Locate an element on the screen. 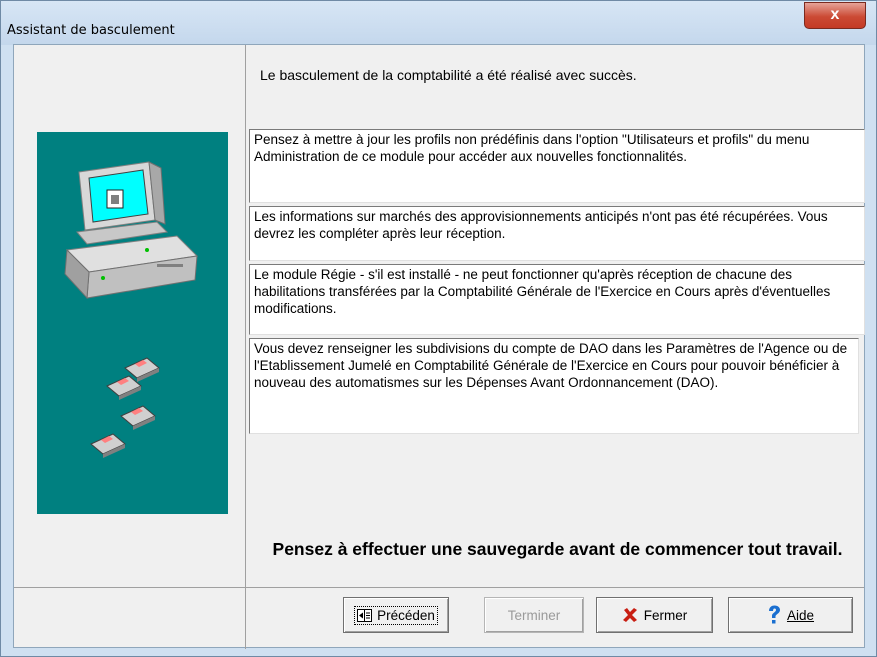  previous-button: Précéden is located at coordinates (396, 615).